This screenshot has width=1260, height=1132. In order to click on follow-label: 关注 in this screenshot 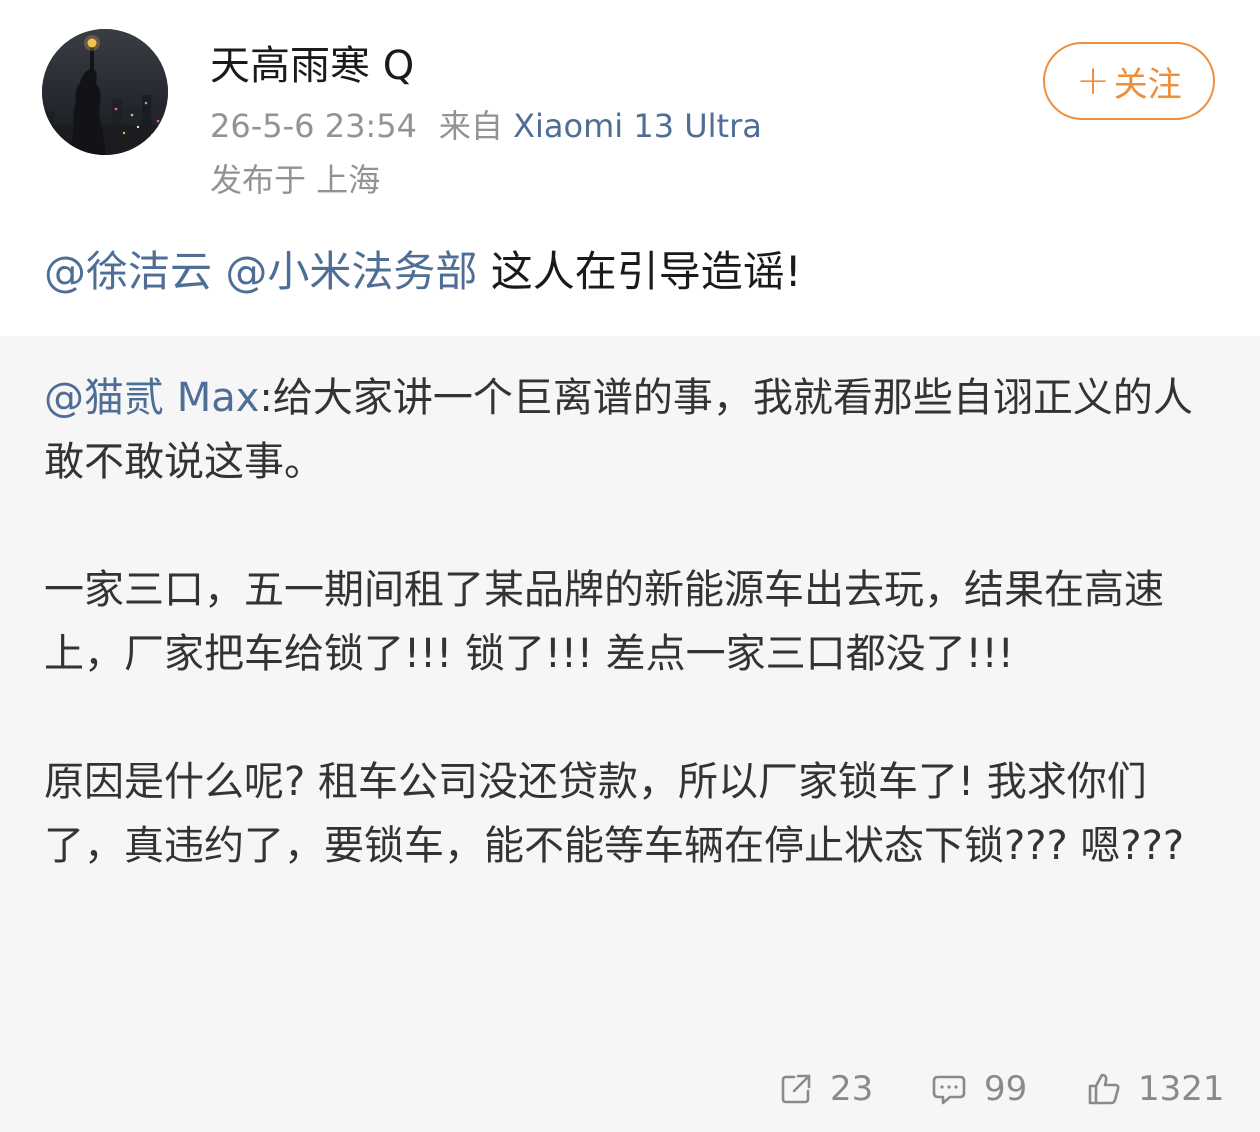, I will do `click(1147, 84)`.